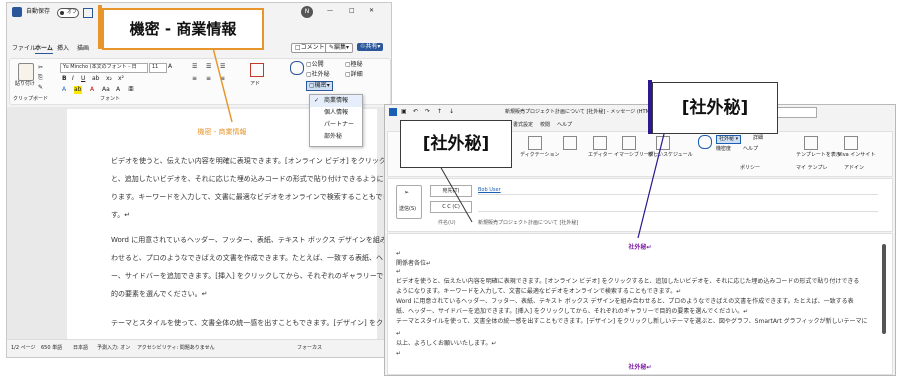 The image size is (900, 378). What do you see at coordinates (183, 29) in the screenshot?
I see `word-callout: 機密 - 商業情報` at bounding box center [183, 29].